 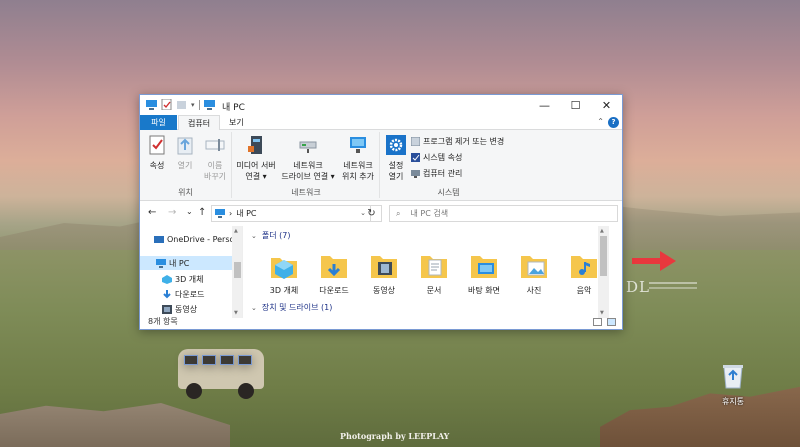 What do you see at coordinates (415, 157) in the screenshot?
I see `system-properties-icon` at bounding box center [415, 157].